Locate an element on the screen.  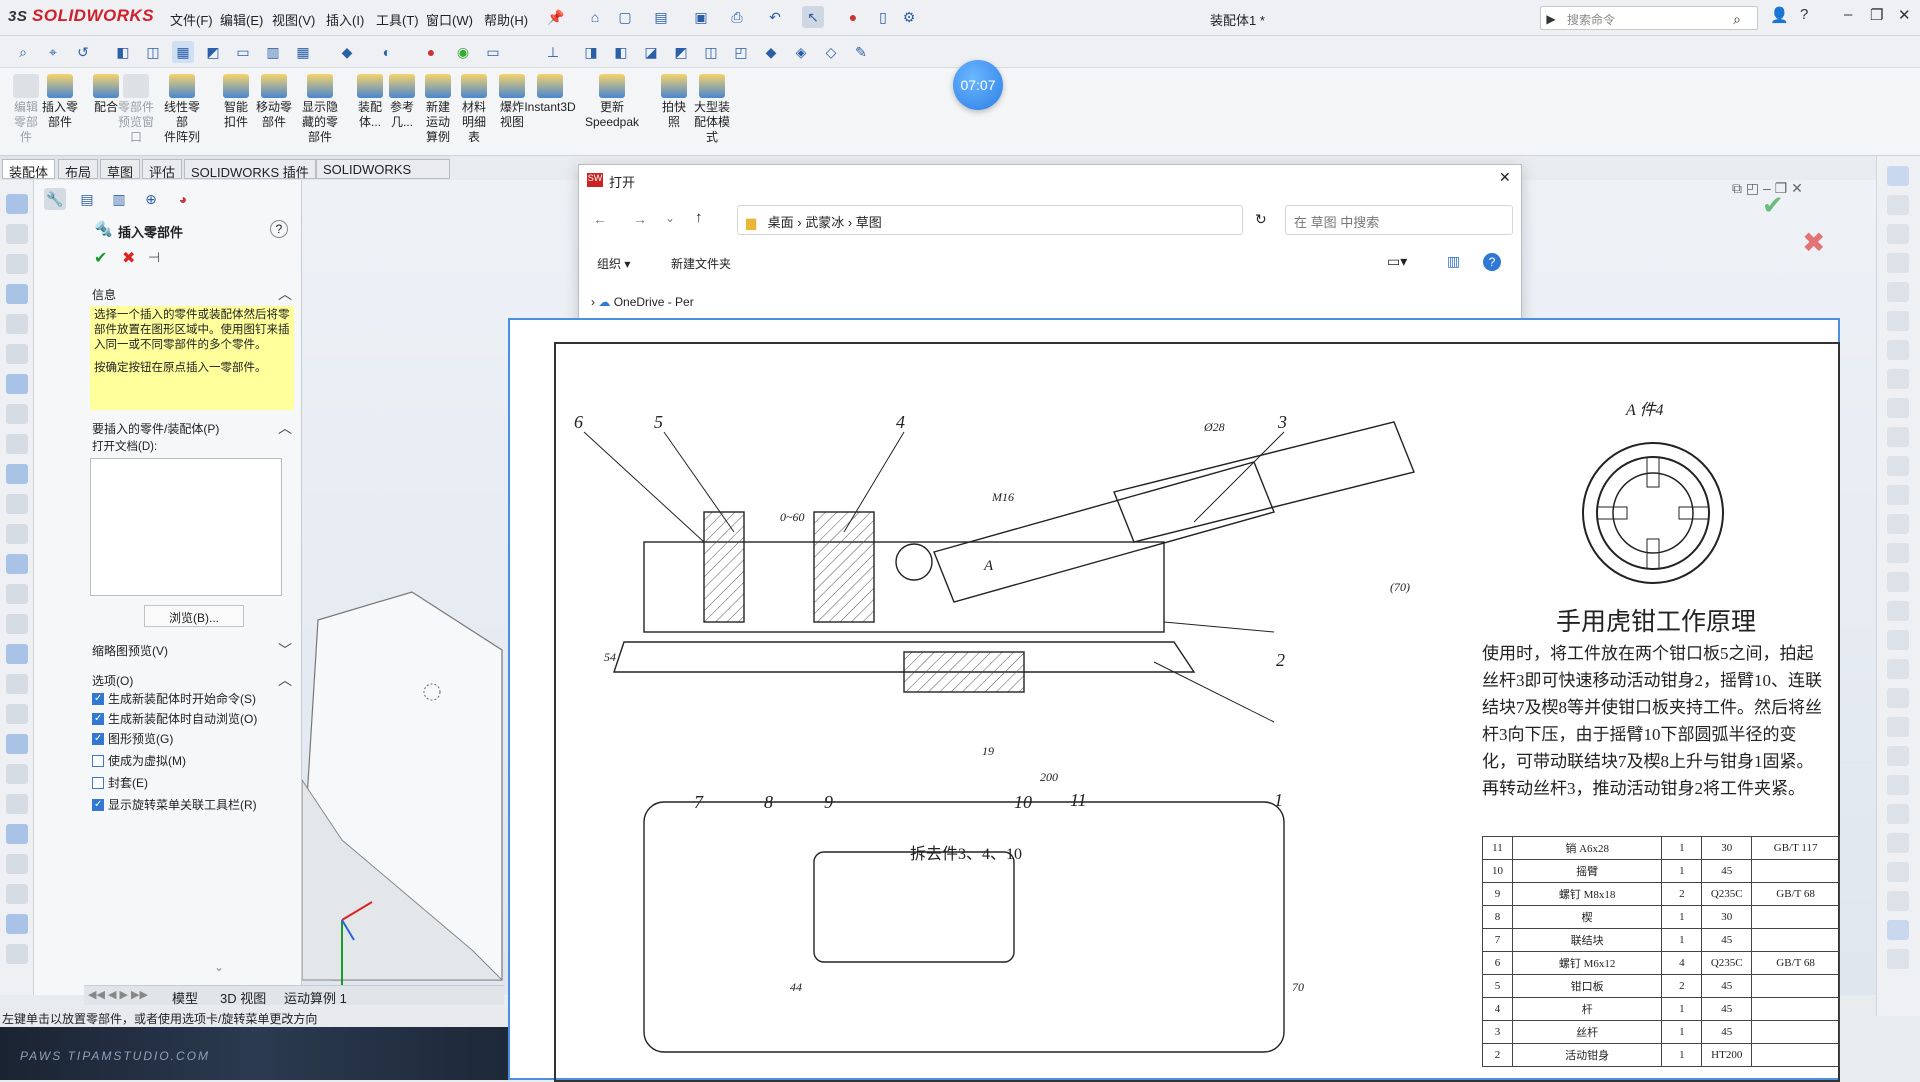
tab-sketch: 草图 is located at coordinates (120, 169).